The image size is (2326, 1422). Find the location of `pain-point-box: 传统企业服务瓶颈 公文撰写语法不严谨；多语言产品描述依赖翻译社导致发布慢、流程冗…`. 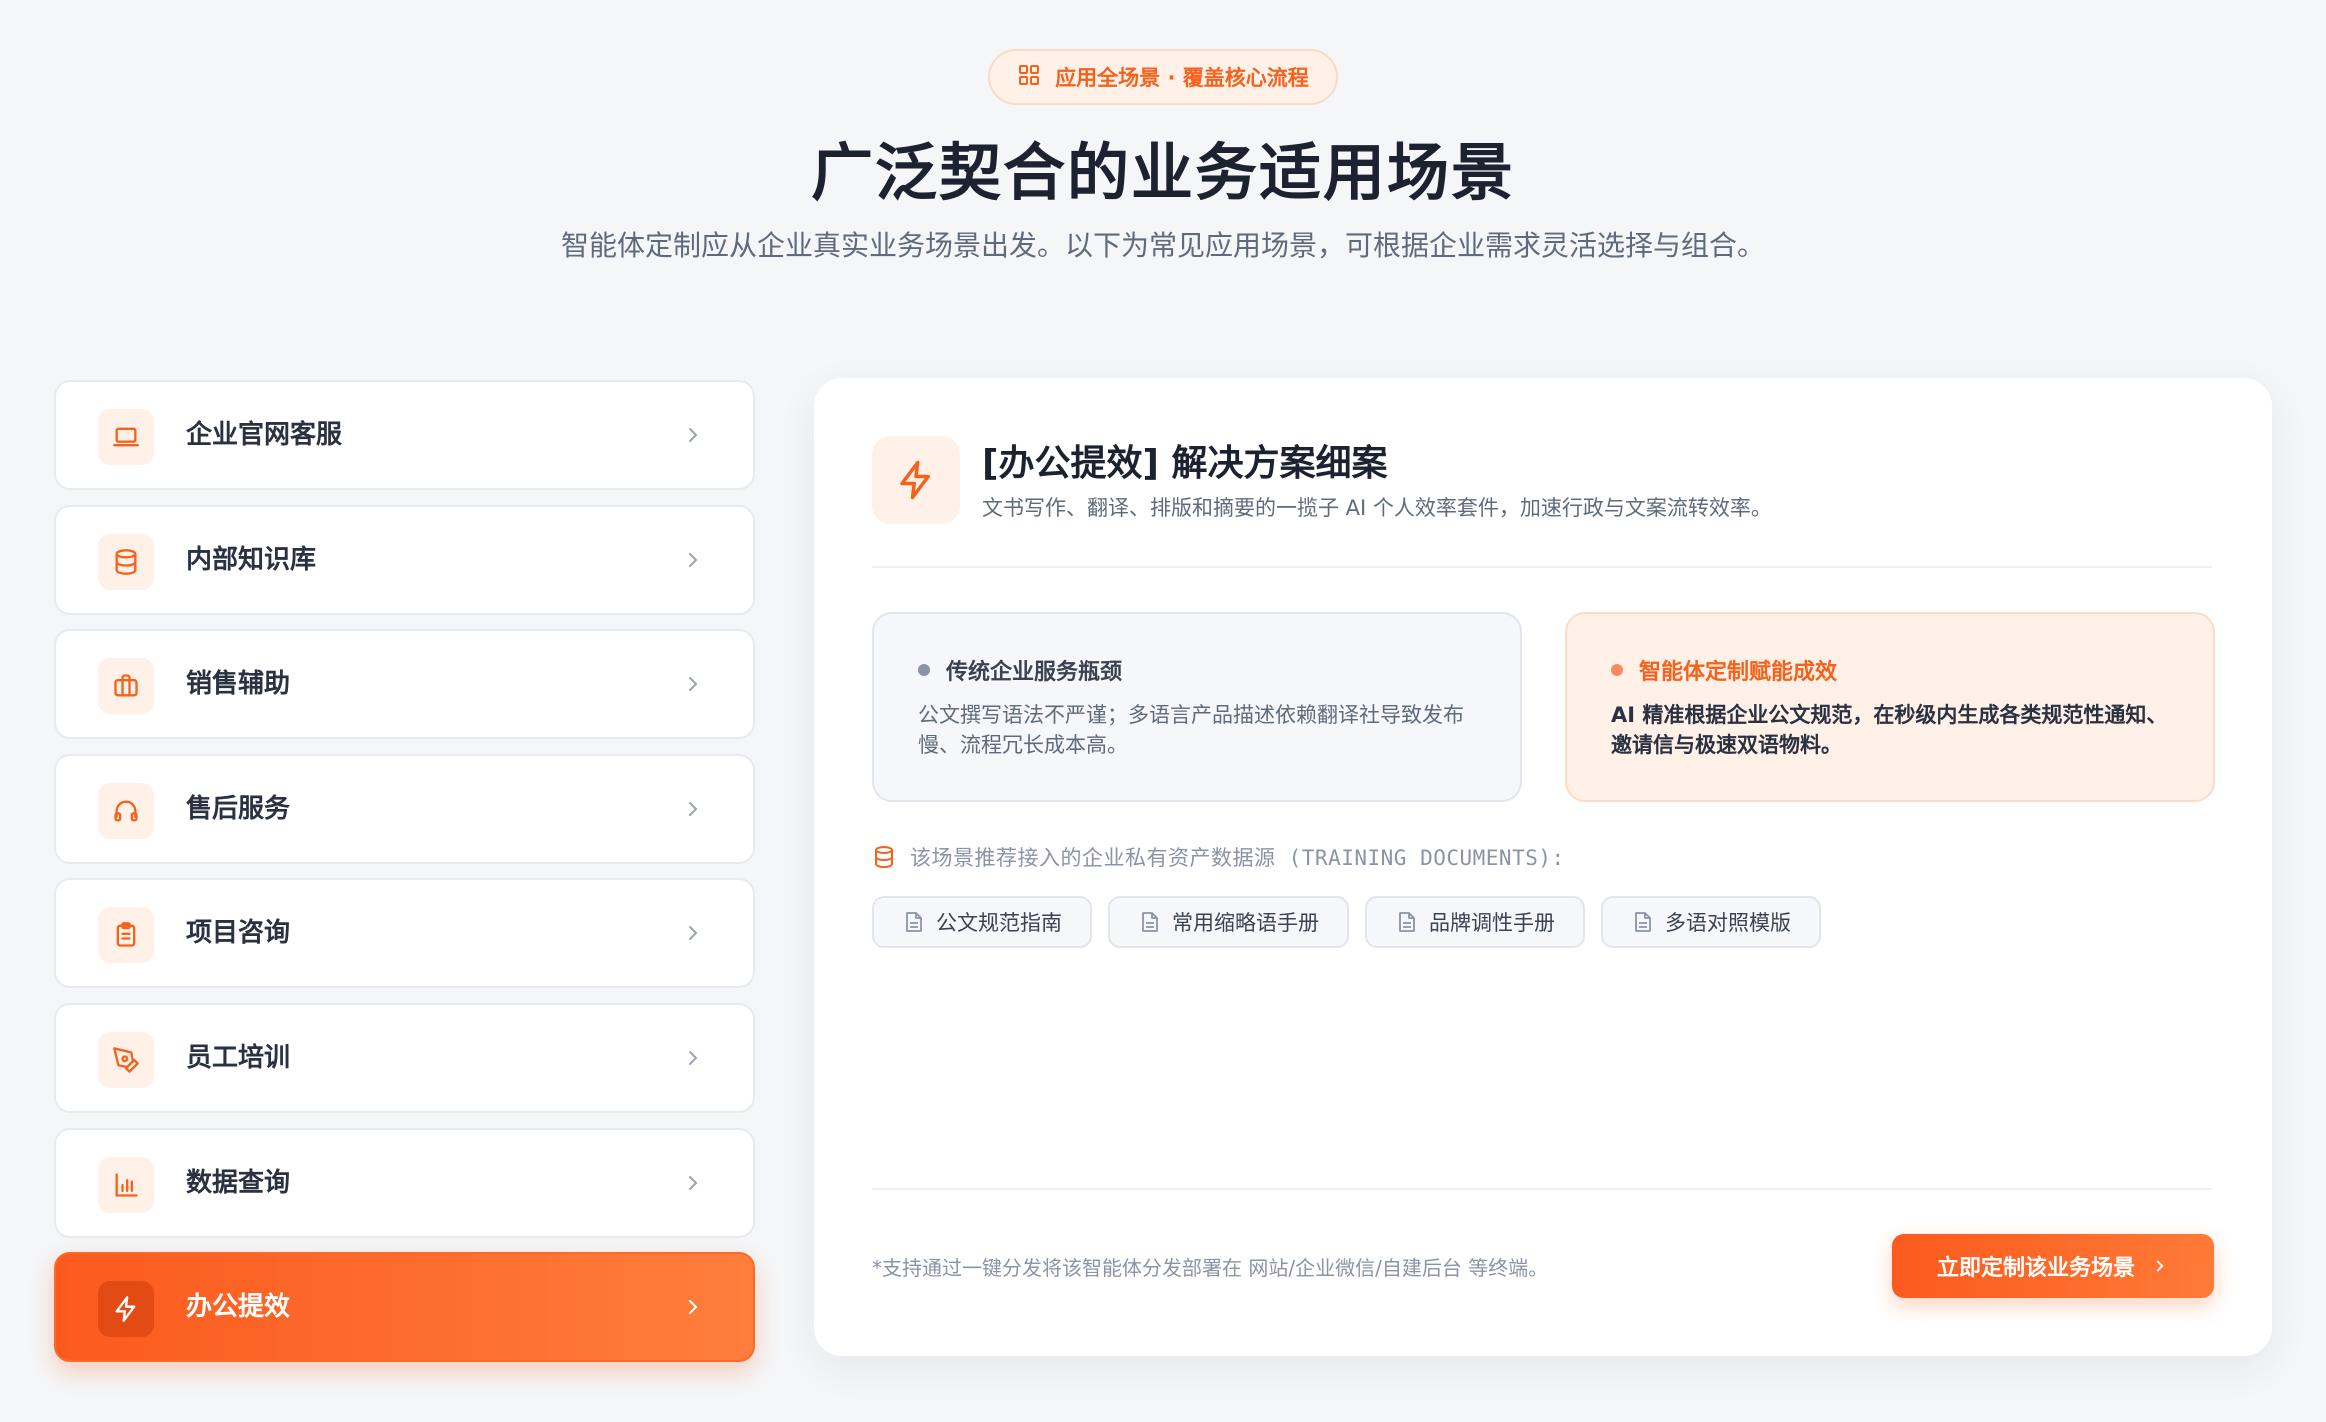

pain-point-box: 传统企业服务瓶颈 公文撰写语法不严谨；多语言产品描述依赖翻译社导致发布慢、流程冗… is located at coordinates (1197, 707).